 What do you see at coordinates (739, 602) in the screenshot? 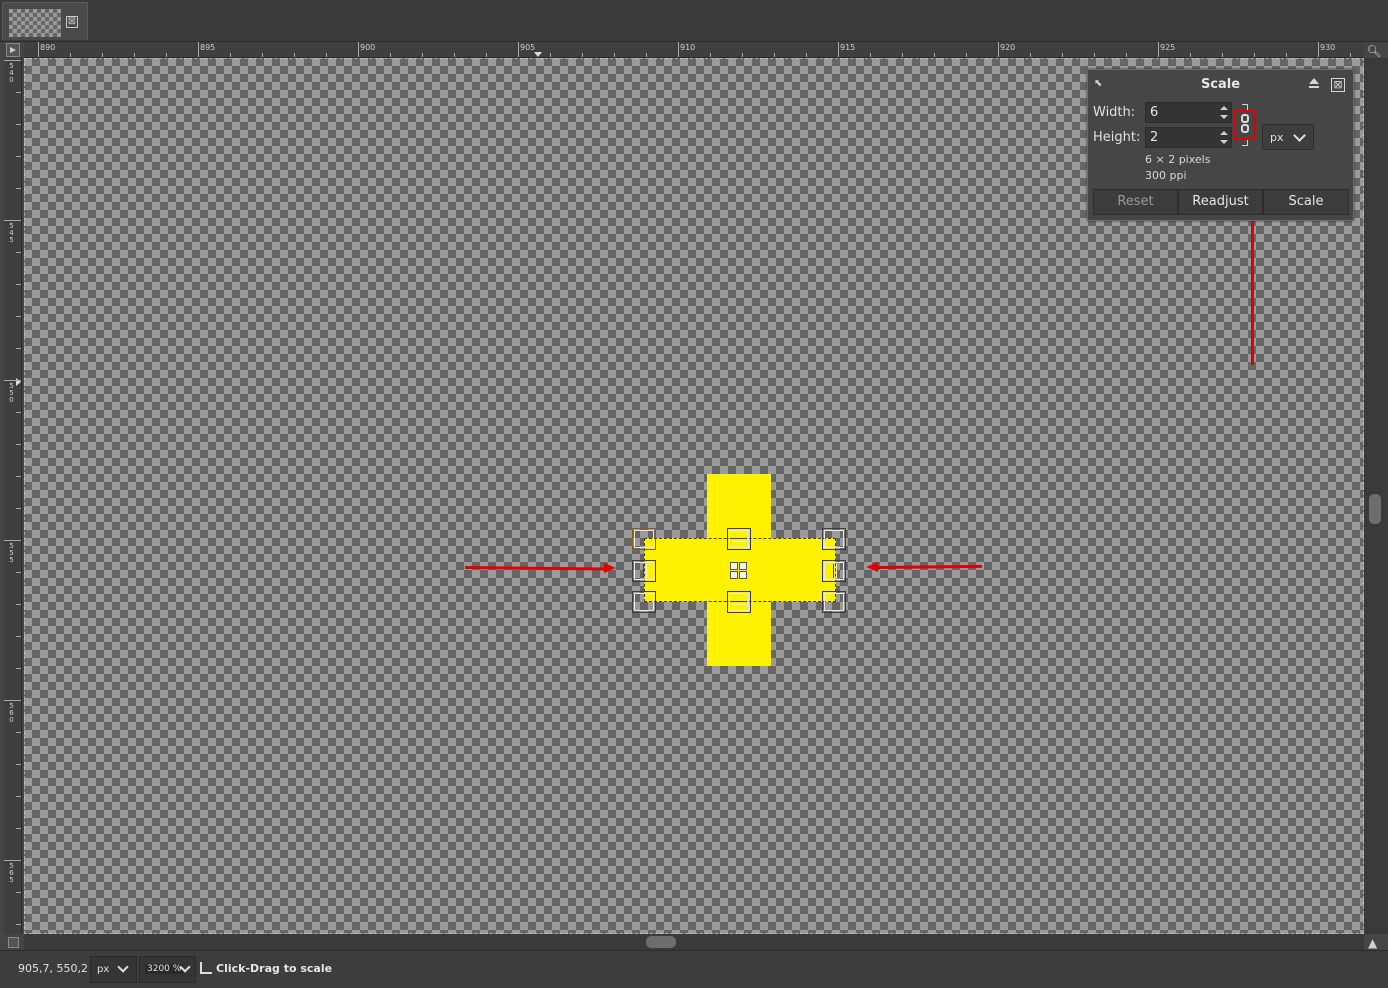
I see `scale-handle-bottom` at bounding box center [739, 602].